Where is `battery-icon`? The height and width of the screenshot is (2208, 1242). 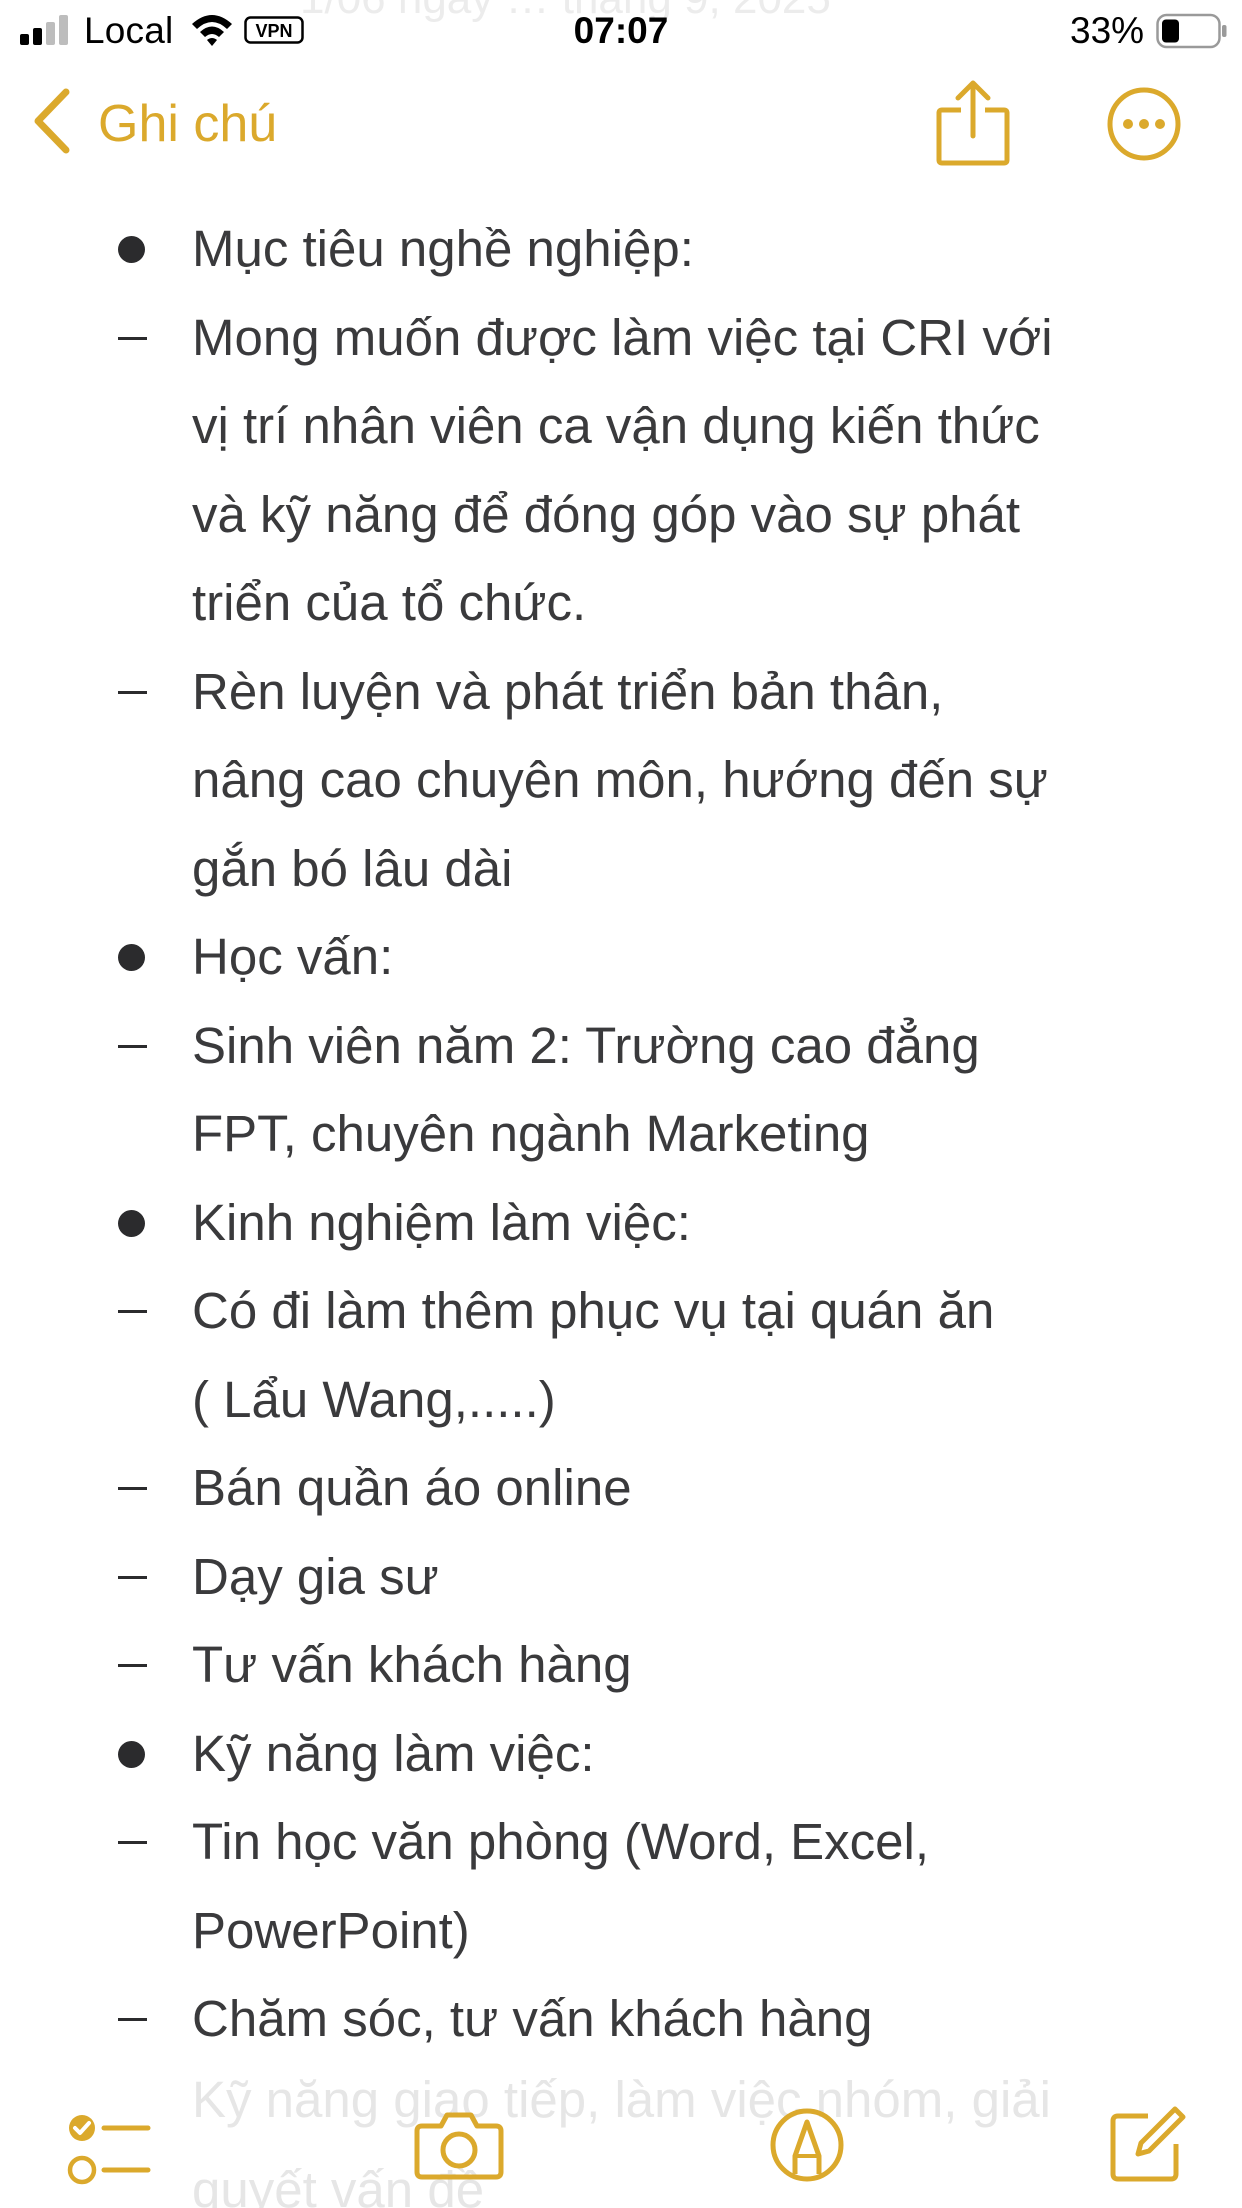 battery-icon is located at coordinates (1192, 33).